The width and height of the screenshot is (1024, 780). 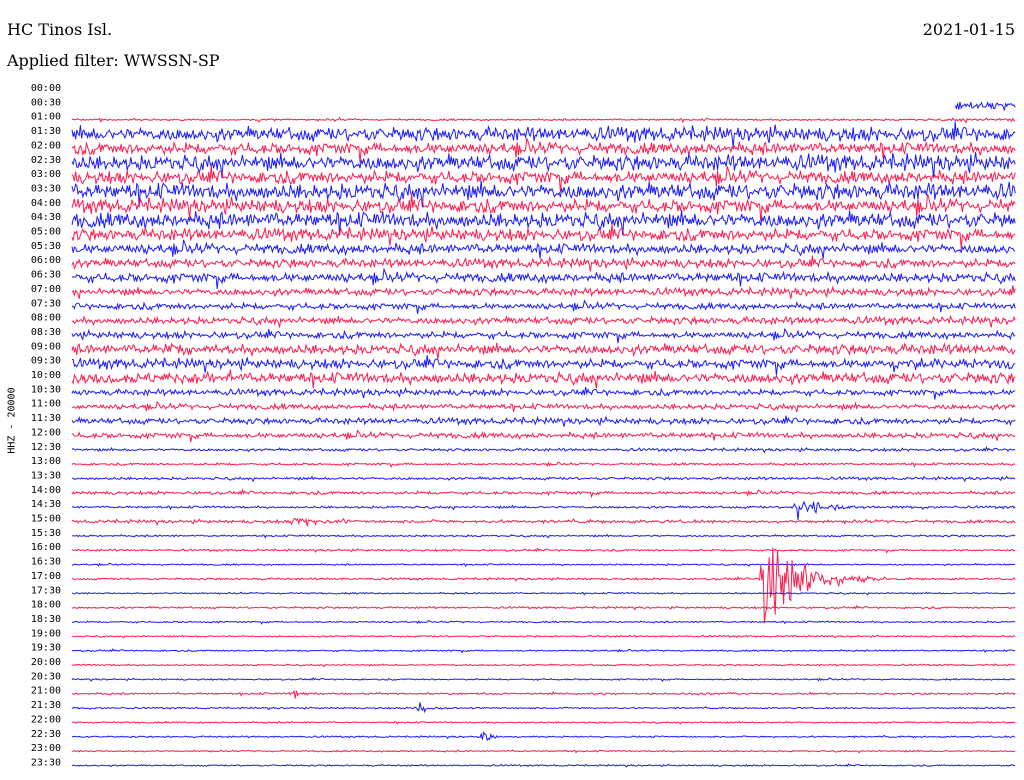 What do you see at coordinates (46, 289) in the screenshot?
I see `time-tick-label: 07:00` at bounding box center [46, 289].